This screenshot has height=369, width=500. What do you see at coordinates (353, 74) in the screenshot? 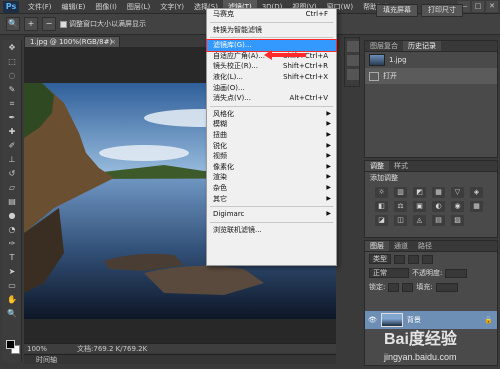
I see `info-panel-icon` at bounding box center [353, 74].